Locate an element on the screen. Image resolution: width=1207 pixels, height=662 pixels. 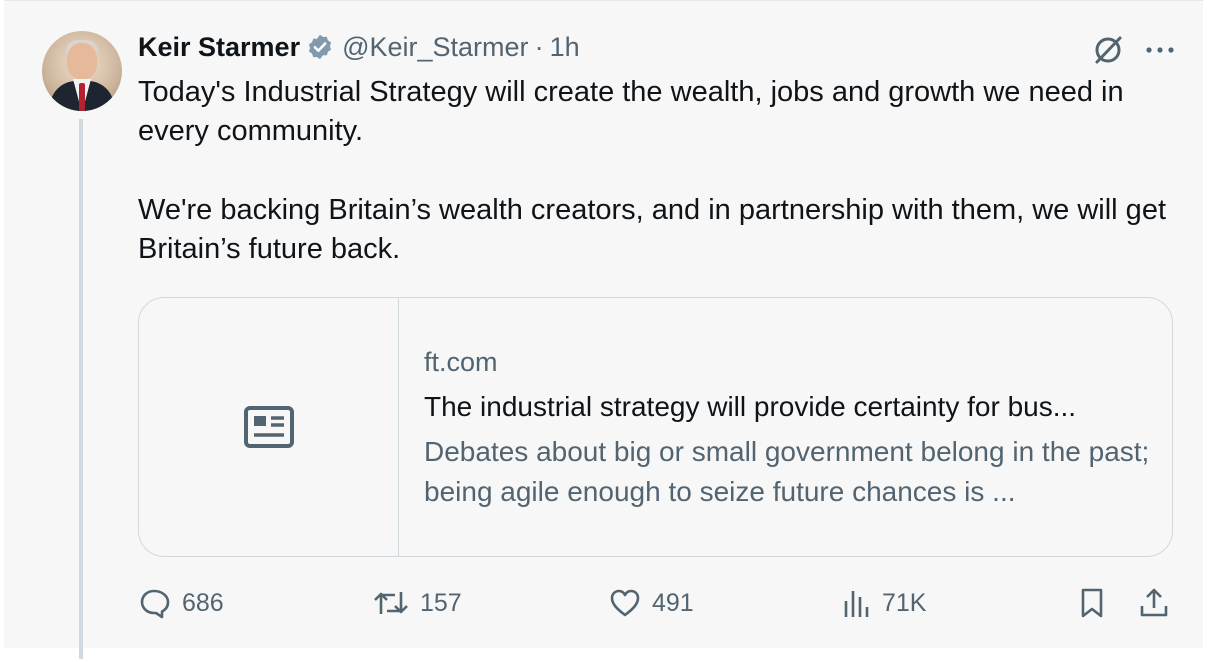
thread-line is located at coordinates (81, 389).